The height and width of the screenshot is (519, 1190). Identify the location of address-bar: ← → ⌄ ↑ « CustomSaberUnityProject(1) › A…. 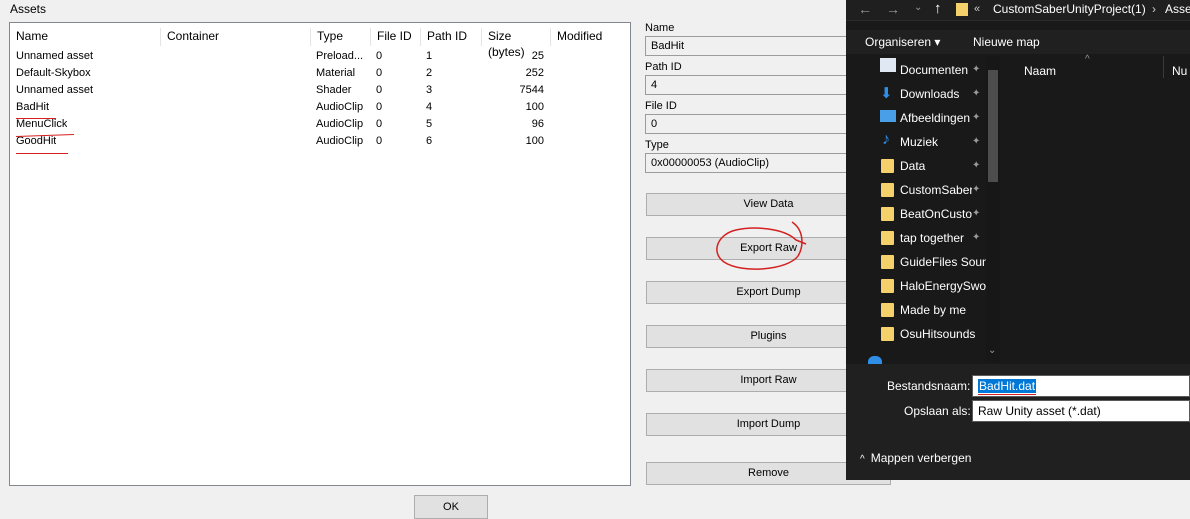
(1018, 10).